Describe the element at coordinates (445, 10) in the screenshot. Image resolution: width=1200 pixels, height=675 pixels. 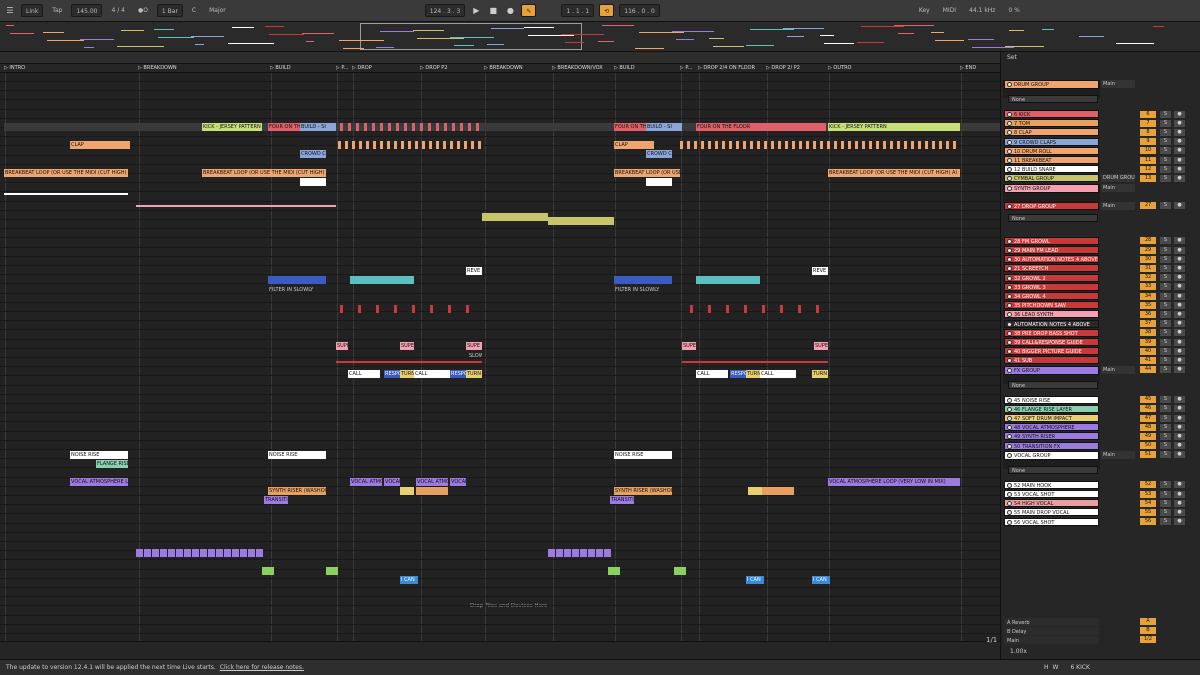
I see `arrangement-position: 124 . 3 . 3` at that location.